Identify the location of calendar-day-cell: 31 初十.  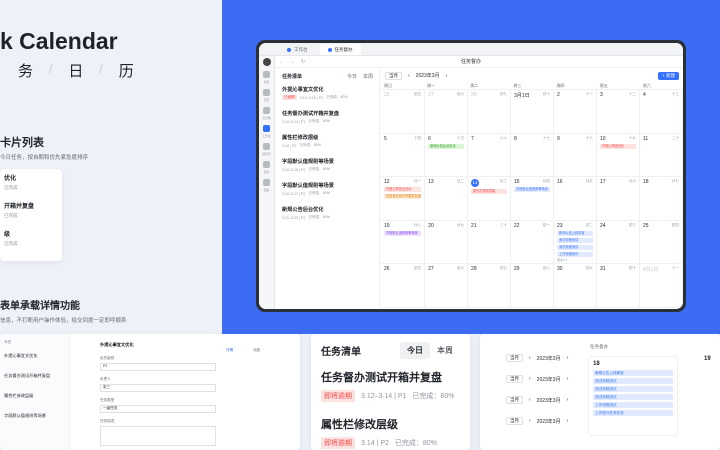
(618, 286).